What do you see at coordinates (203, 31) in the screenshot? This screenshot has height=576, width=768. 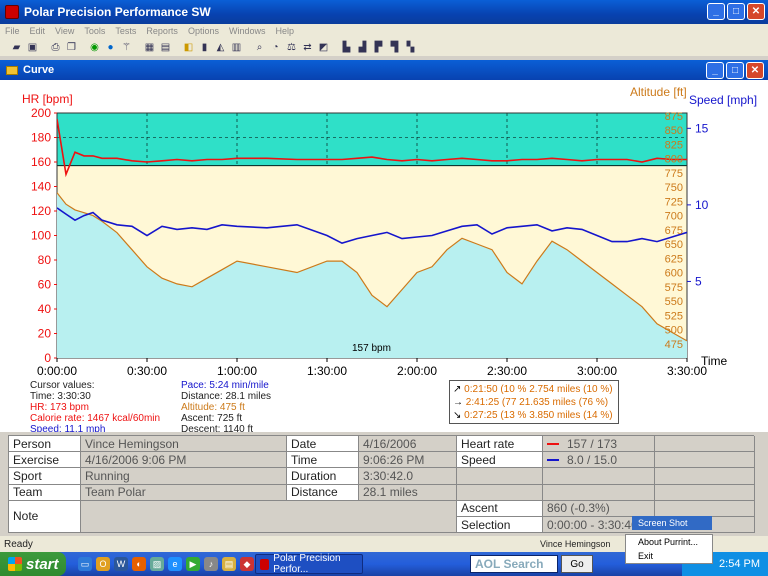 I see `menu-options: Options` at bounding box center [203, 31].